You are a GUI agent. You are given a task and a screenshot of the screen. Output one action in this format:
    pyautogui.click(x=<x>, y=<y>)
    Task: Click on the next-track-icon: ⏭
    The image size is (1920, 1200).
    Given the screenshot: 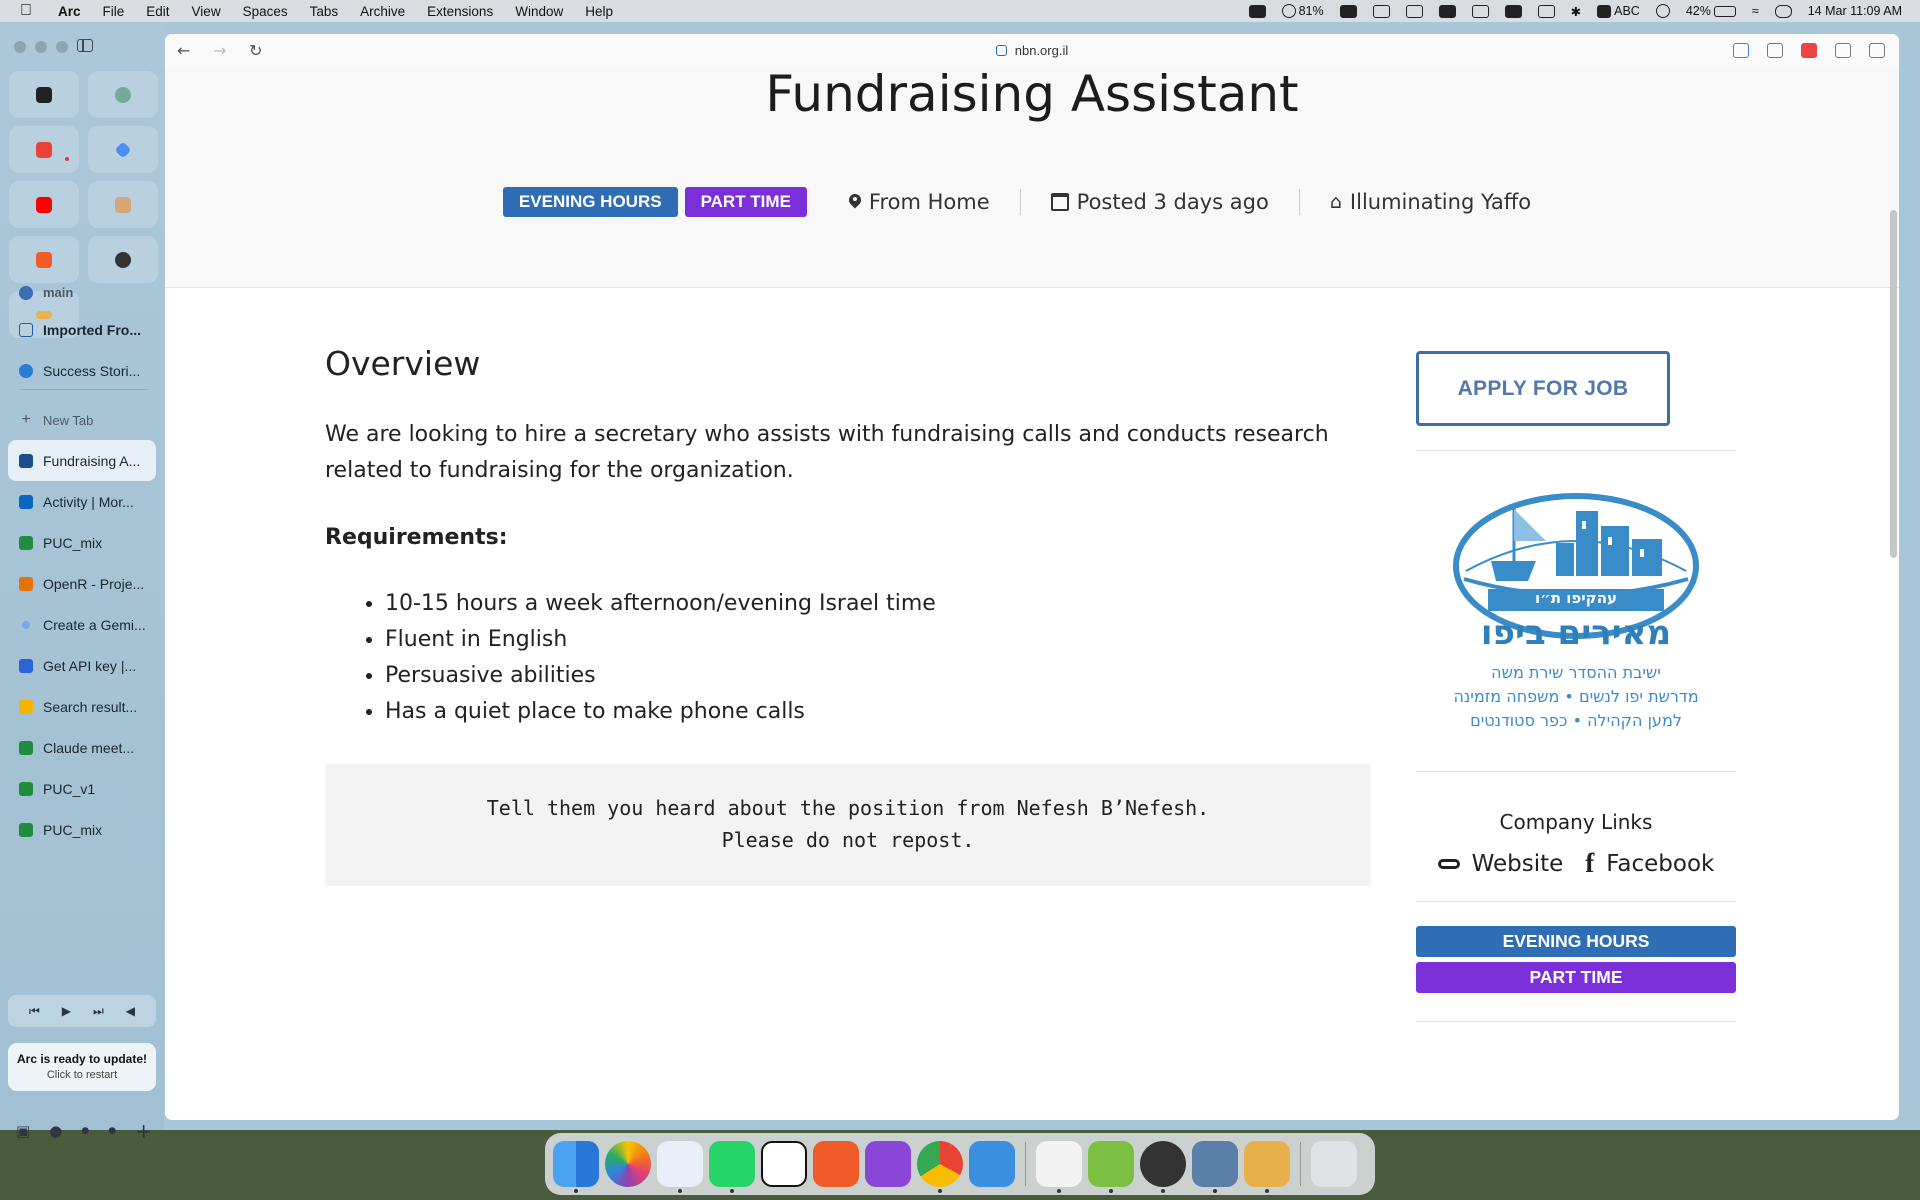 What is the action you would take?
    pyautogui.click(x=98, y=1011)
    